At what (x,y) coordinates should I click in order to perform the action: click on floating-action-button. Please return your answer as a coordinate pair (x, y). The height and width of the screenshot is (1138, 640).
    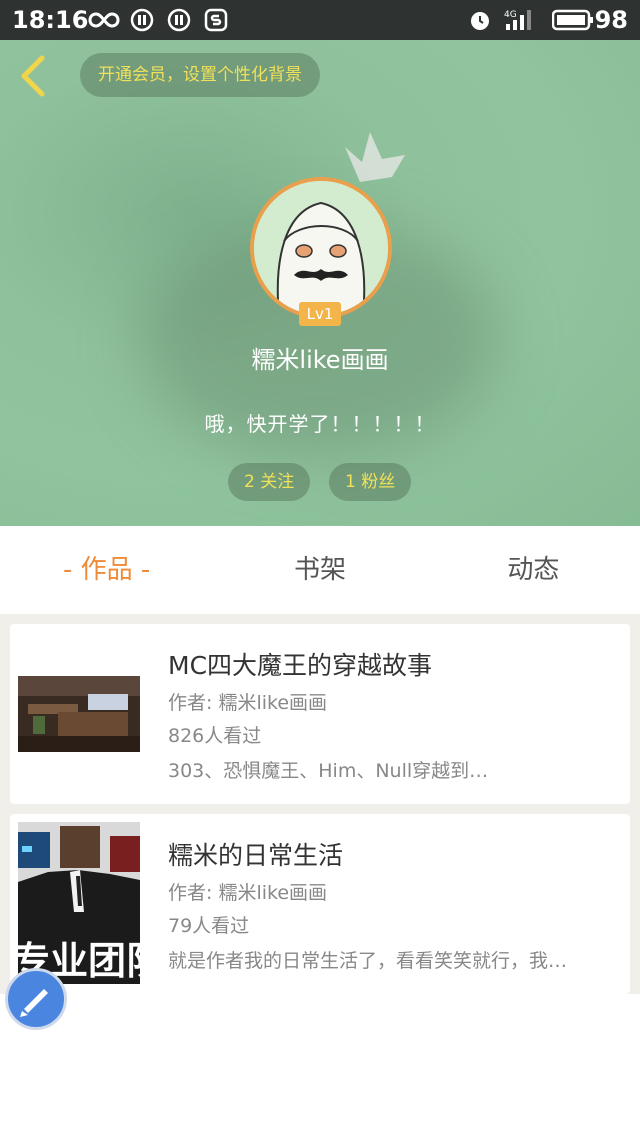
    Looking at the image, I should click on (36, 999).